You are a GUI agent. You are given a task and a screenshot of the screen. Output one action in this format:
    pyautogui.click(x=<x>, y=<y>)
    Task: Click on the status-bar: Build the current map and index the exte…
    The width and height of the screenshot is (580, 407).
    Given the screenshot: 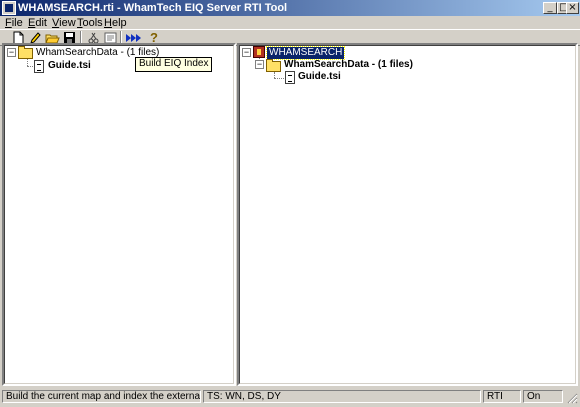 What is the action you would take?
    pyautogui.click(x=290, y=396)
    